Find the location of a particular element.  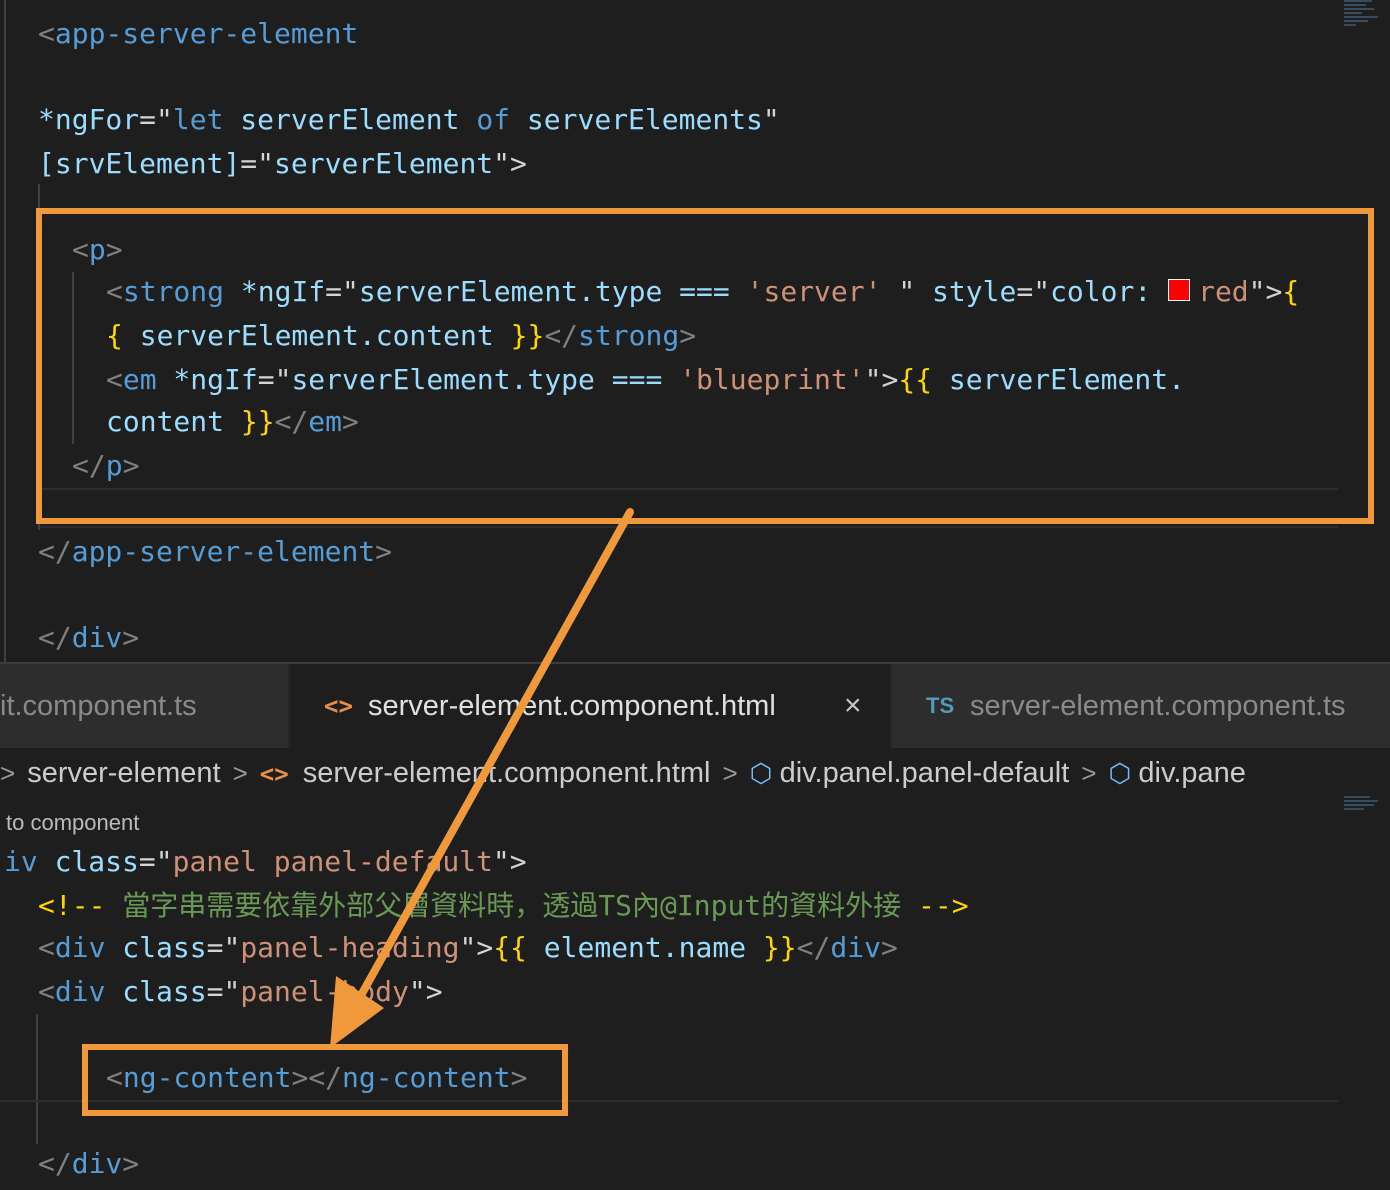

code-line-em-continued: content }}</em> is located at coordinates (232, 422).